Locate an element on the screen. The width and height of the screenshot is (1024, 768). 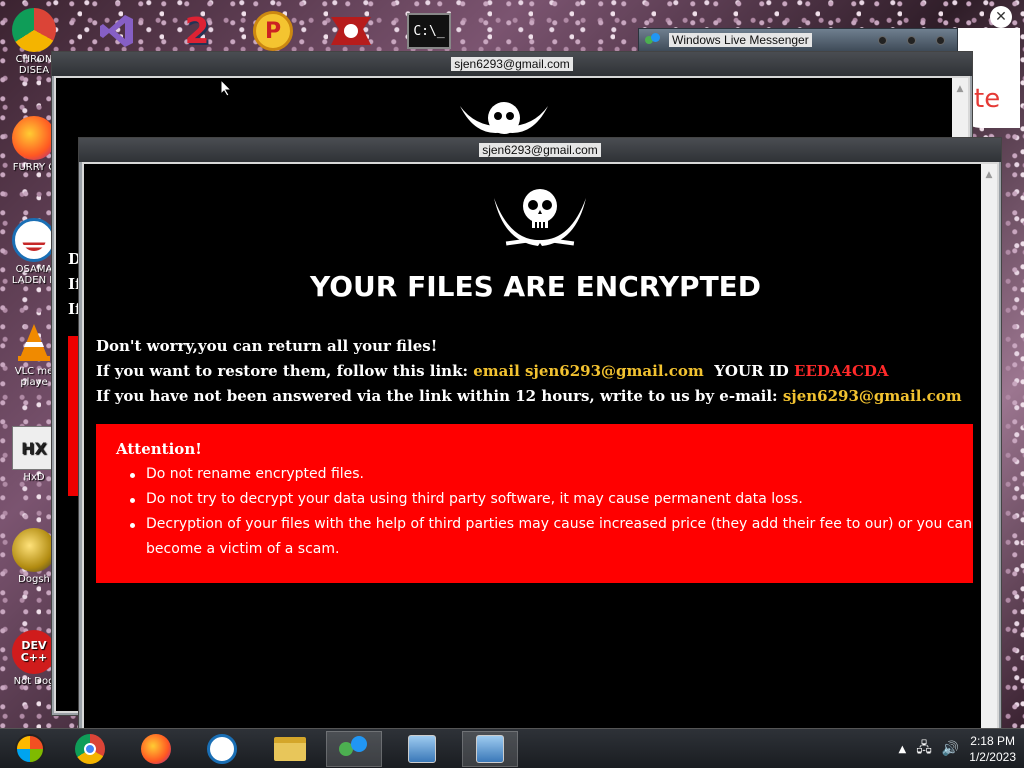
dev-cpp-glyph: DEV C++ is located at coordinates (34, 651).